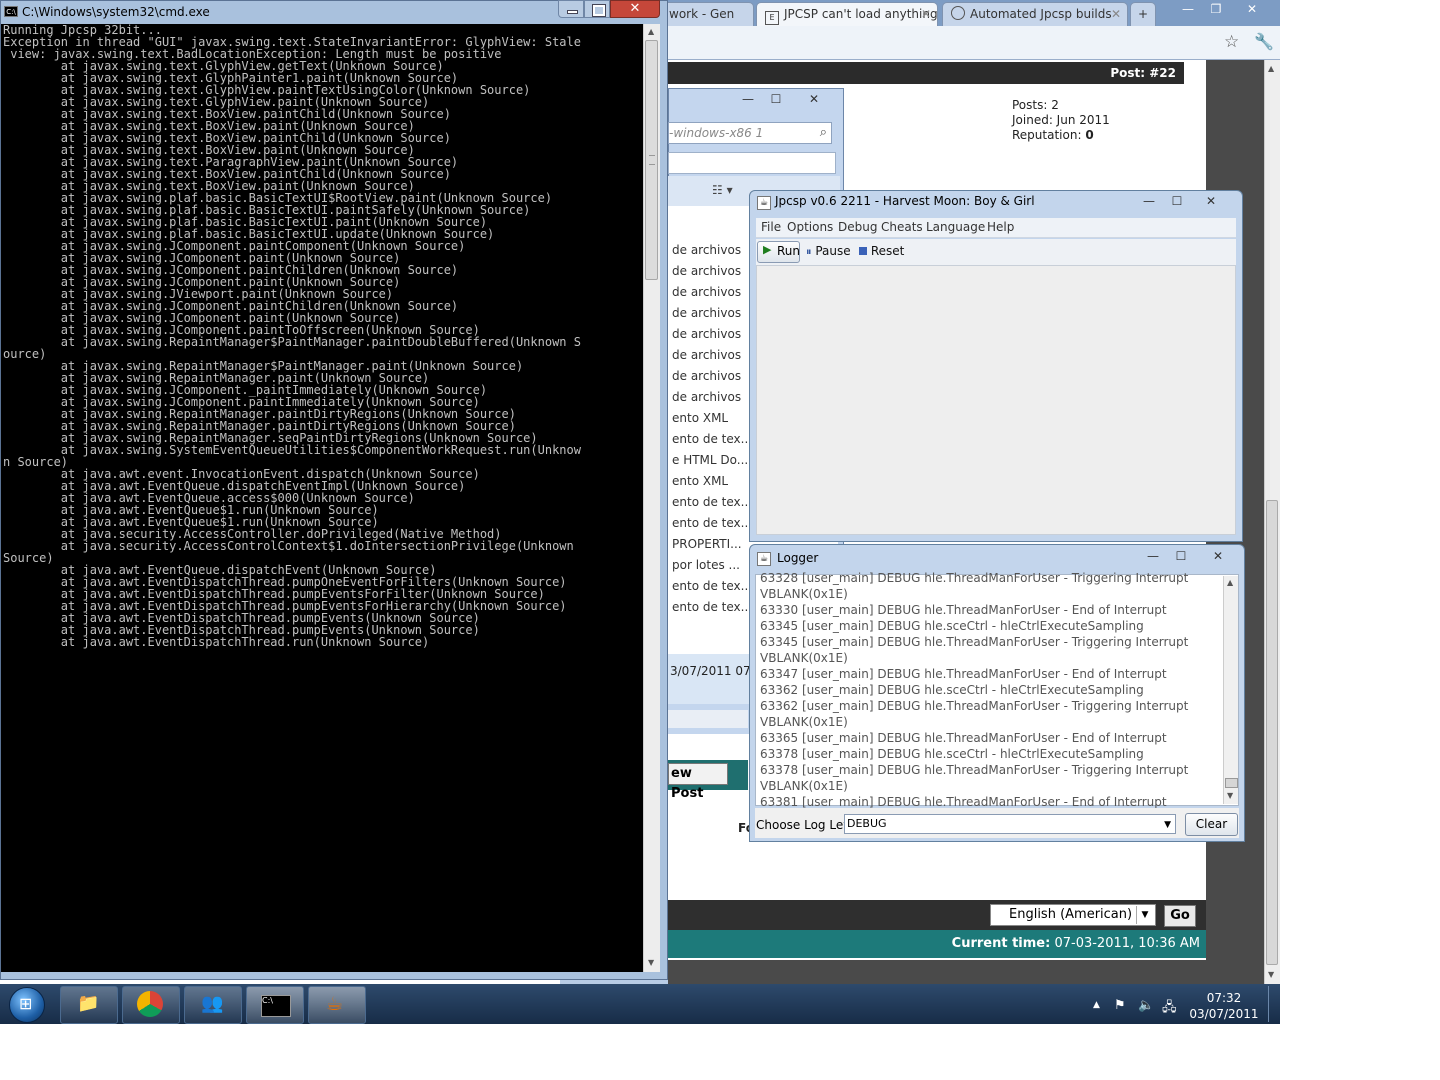  I want to click on go-button: Go, so click(1180, 916).